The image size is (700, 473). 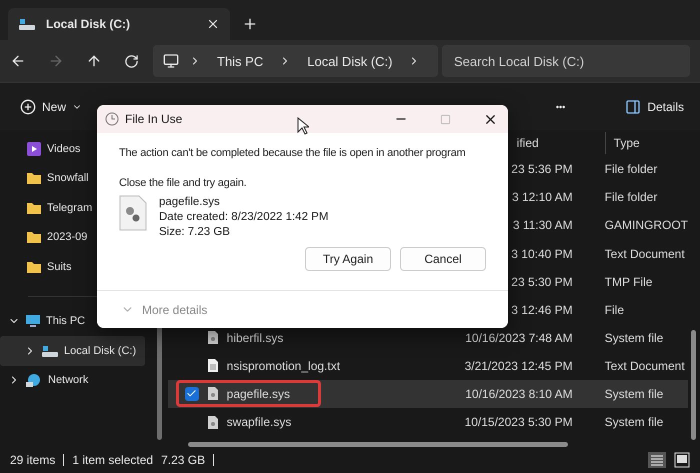 What do you see at coordinates (183, 183) in the screenshot?
I see `dialog-instruction: Close the file and try again.` at bounding box center [183, 183].